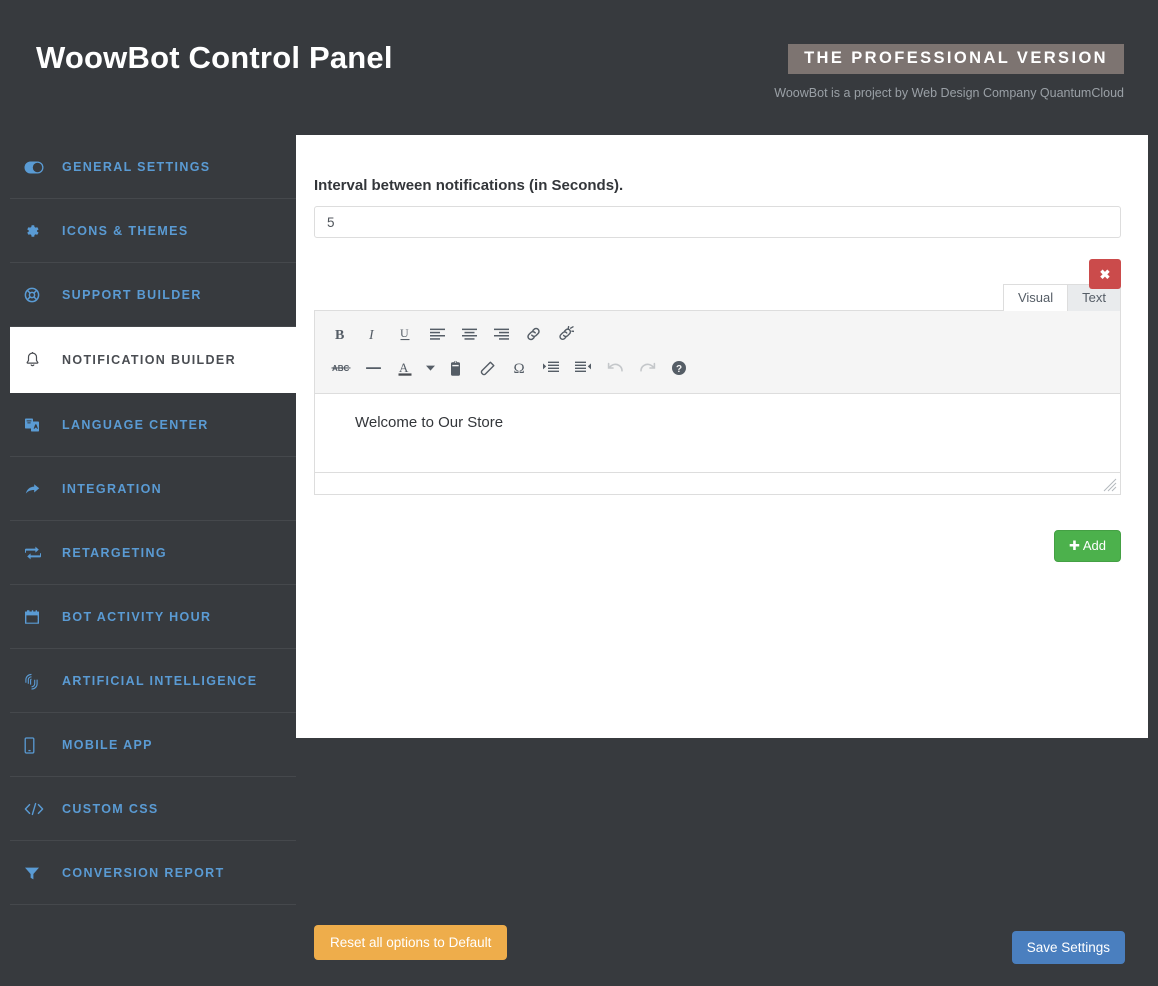 The image size is (1158, 986). I want to click on sidebar-item-label: Bot Activity Hour, so click(137, 617).